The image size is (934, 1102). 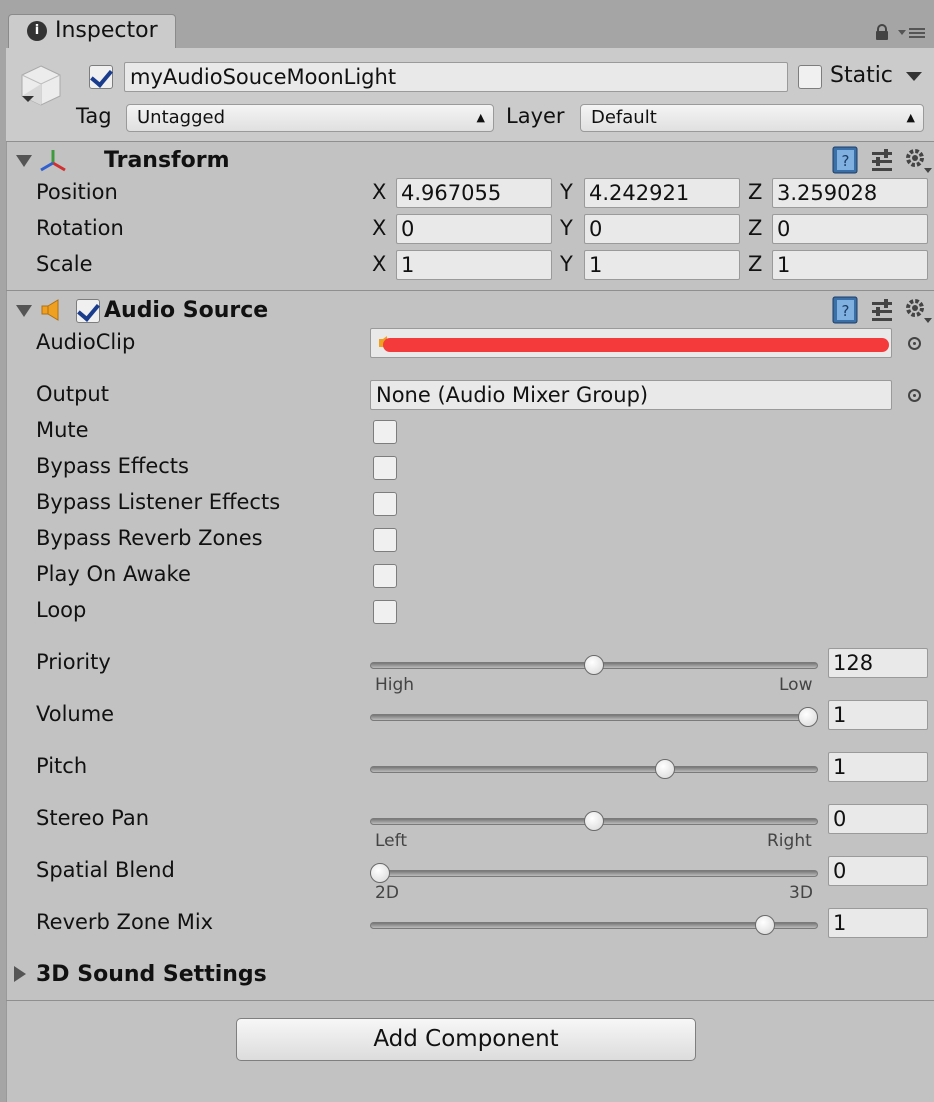 I want to click on rotation-y-field: 0, so click(x=662, y=229).